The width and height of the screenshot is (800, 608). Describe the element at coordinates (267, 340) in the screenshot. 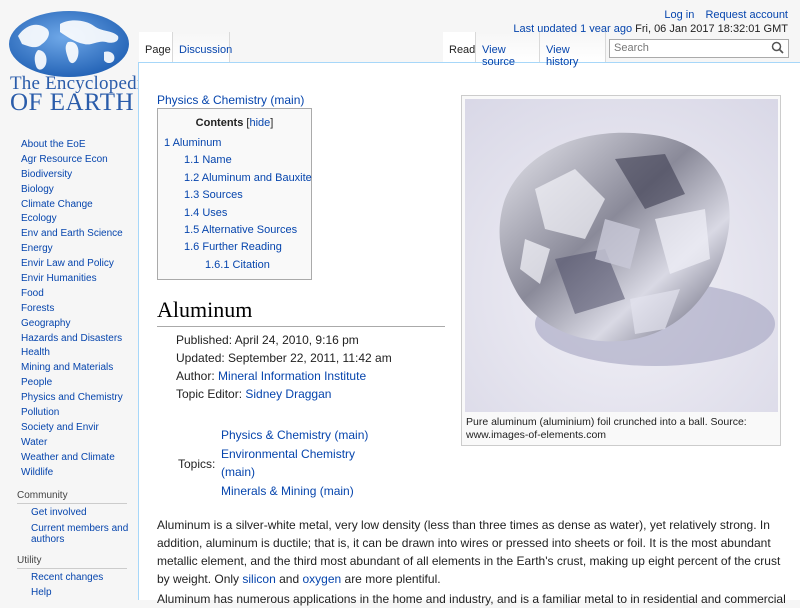

I see `published-date: Published: April 24, 2010, 9:16 pm` at that location.